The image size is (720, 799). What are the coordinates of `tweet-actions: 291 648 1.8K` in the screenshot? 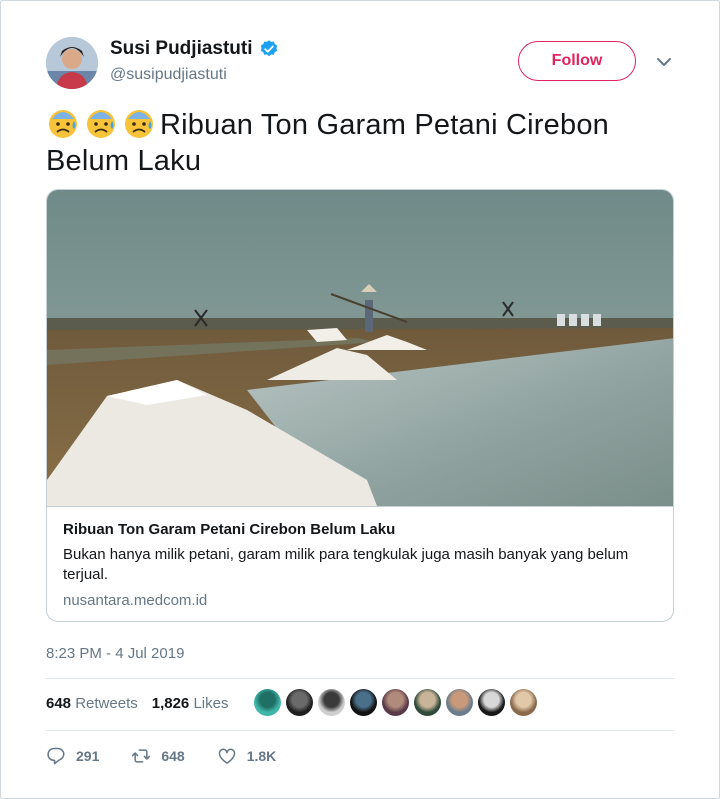 It's located at (177, 756).